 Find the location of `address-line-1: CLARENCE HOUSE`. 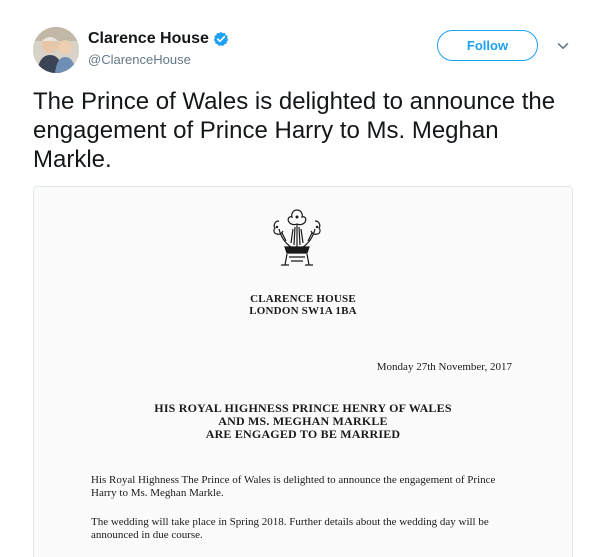

address-line-1: CLARENCE HOUSE is located at coordinates (303, 299).